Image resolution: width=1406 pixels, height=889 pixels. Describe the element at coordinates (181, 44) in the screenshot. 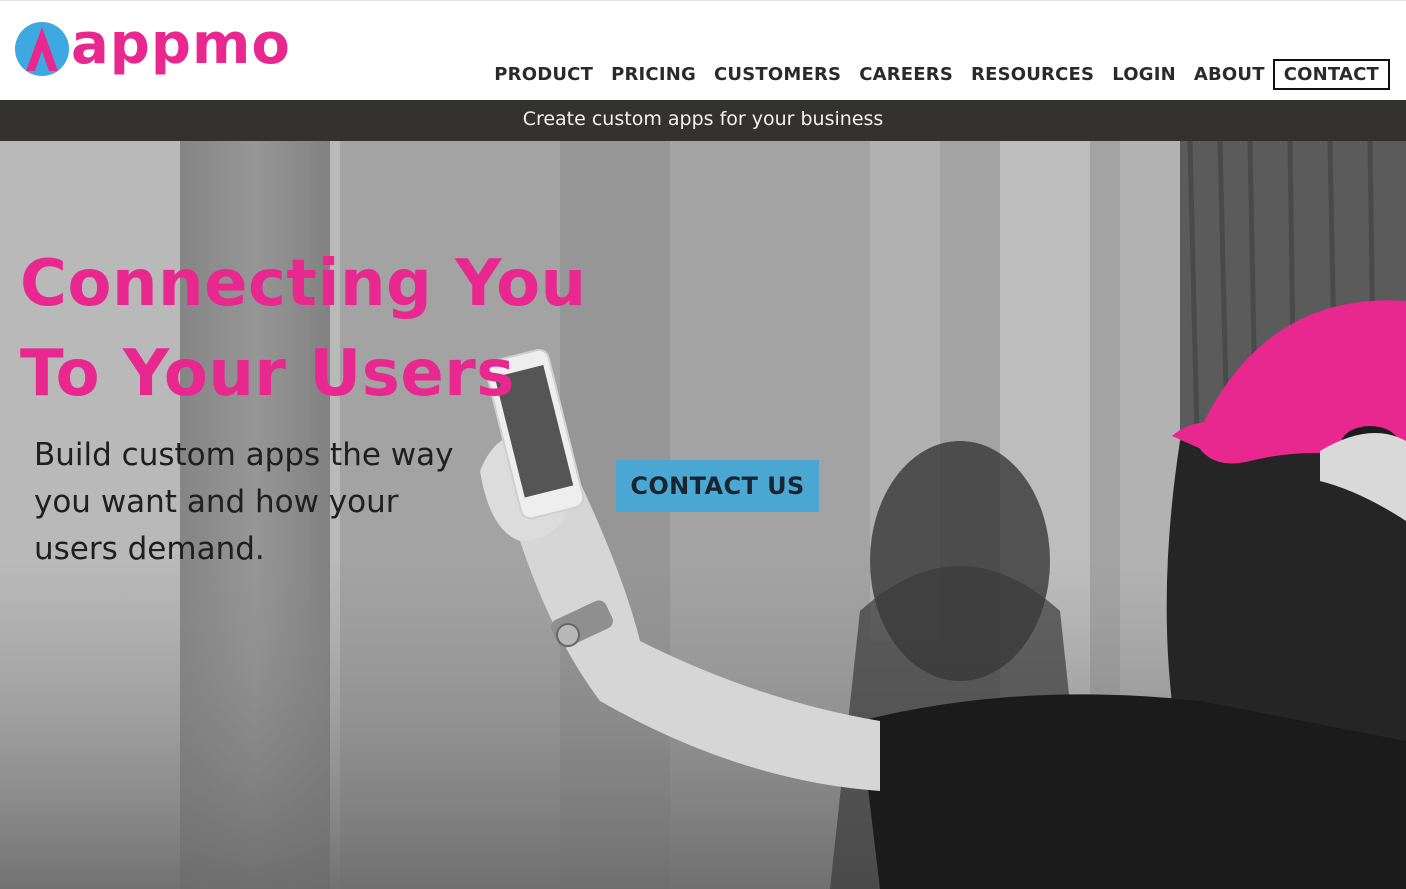

I see `logo-wordmark: appmo` at that location.